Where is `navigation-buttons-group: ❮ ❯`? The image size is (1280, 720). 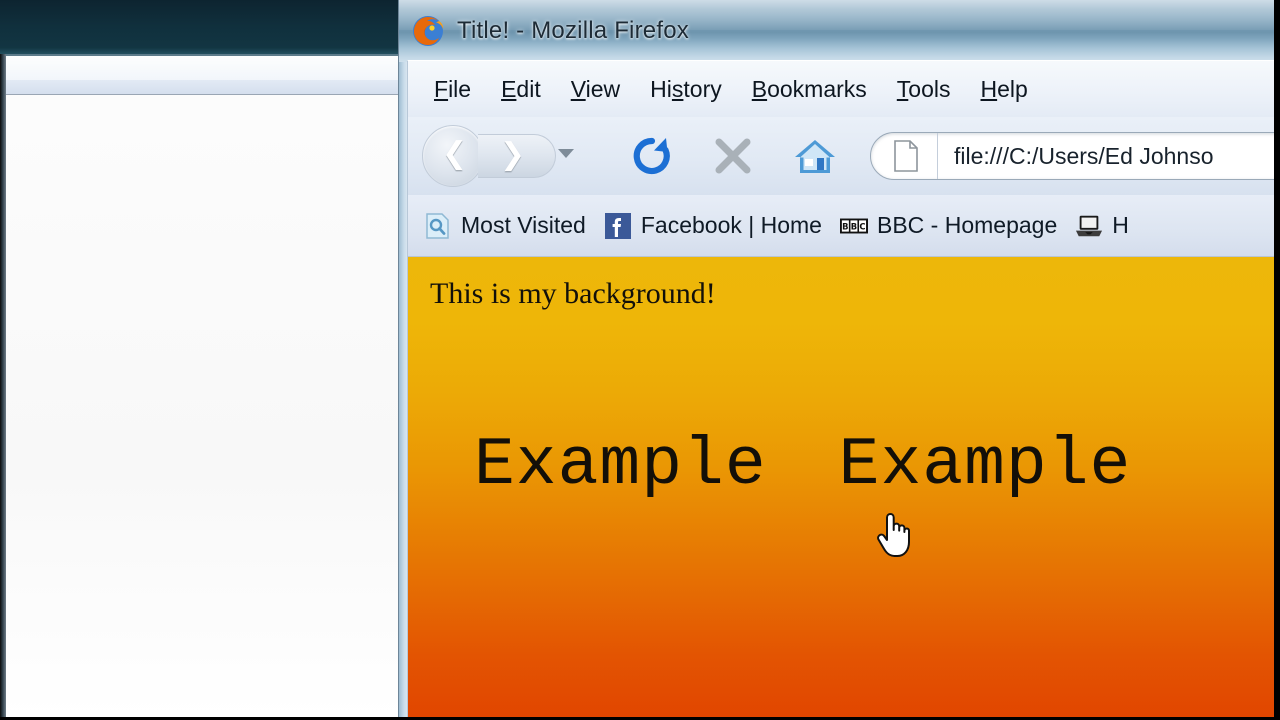 navigation-buttons-group: ❮ ❯ is located at coordinates (507, 156).